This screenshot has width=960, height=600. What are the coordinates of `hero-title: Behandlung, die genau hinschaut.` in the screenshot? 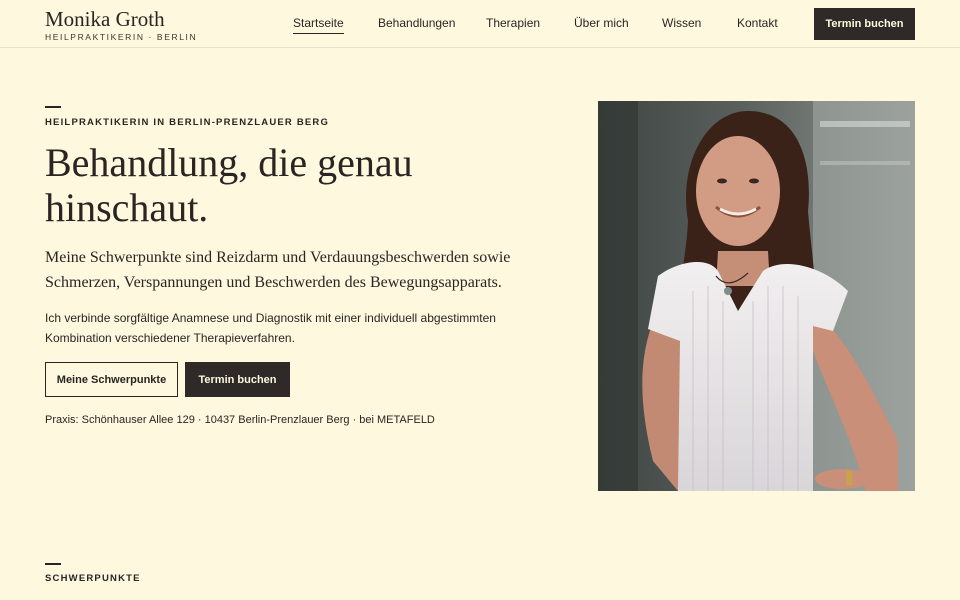 It's located at (229, 185).